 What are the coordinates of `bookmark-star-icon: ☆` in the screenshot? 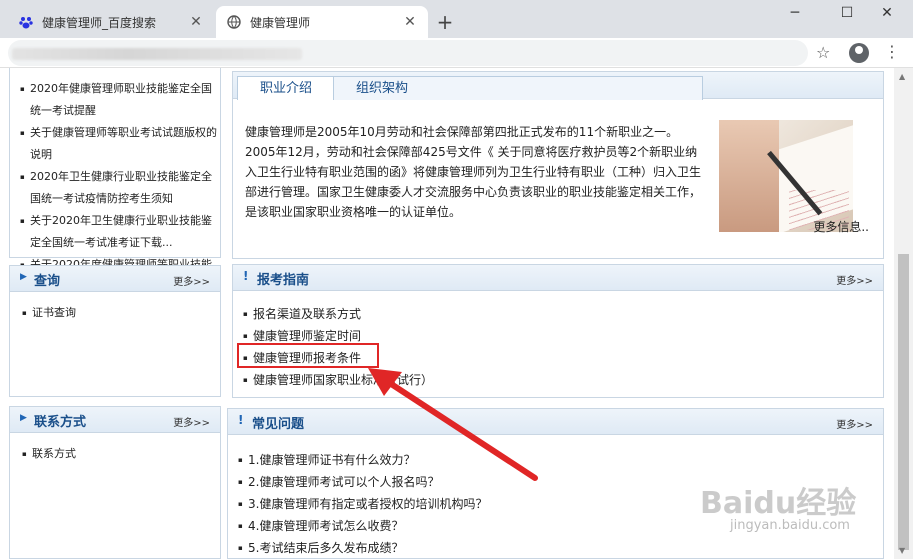 It's located at (823, 52).